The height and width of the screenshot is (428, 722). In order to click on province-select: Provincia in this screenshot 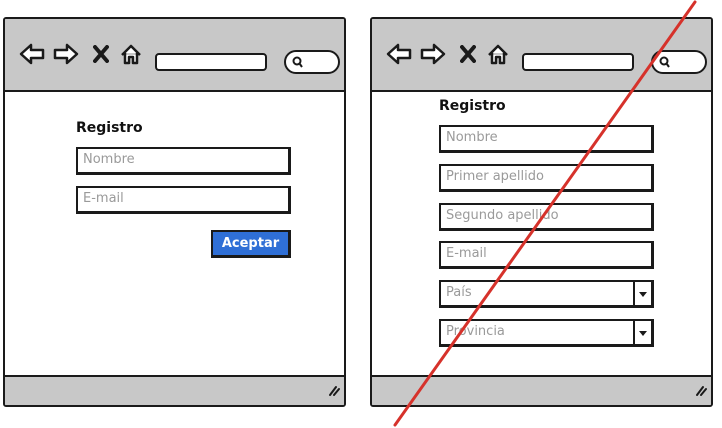, I will do `click(546, 333)`.